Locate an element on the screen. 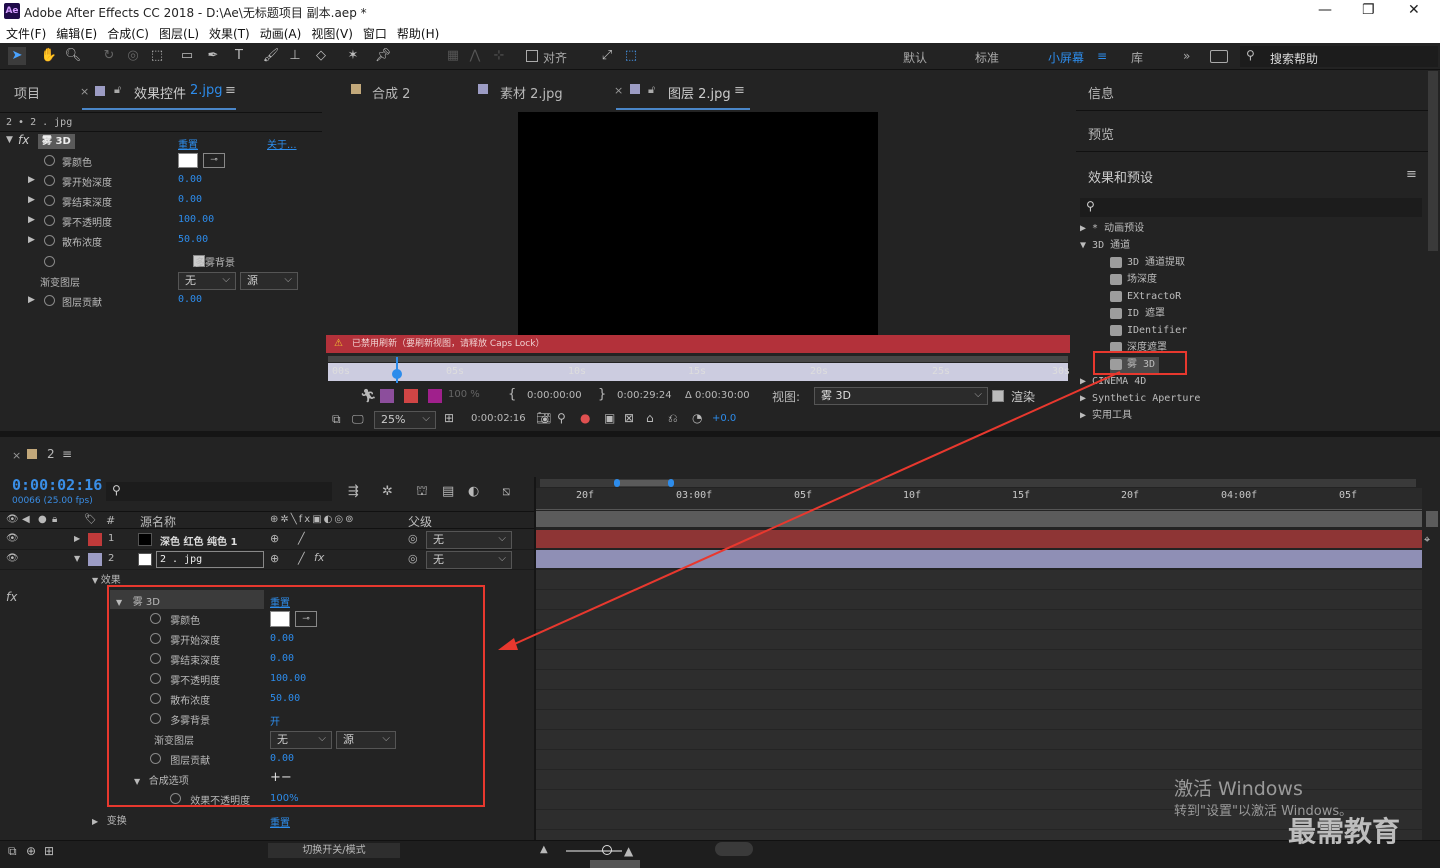  pen-tool-icon: ✒ is located at coordinates (213, 56).